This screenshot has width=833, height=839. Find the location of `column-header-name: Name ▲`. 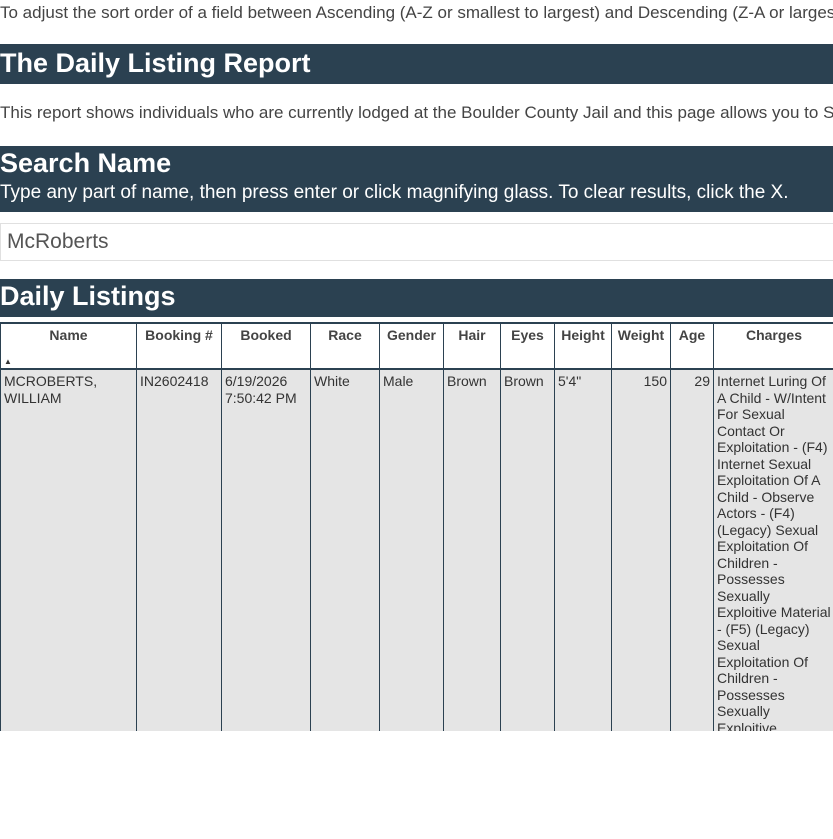

column-header-name: Name ▲ is located at coordinates (68, 346).